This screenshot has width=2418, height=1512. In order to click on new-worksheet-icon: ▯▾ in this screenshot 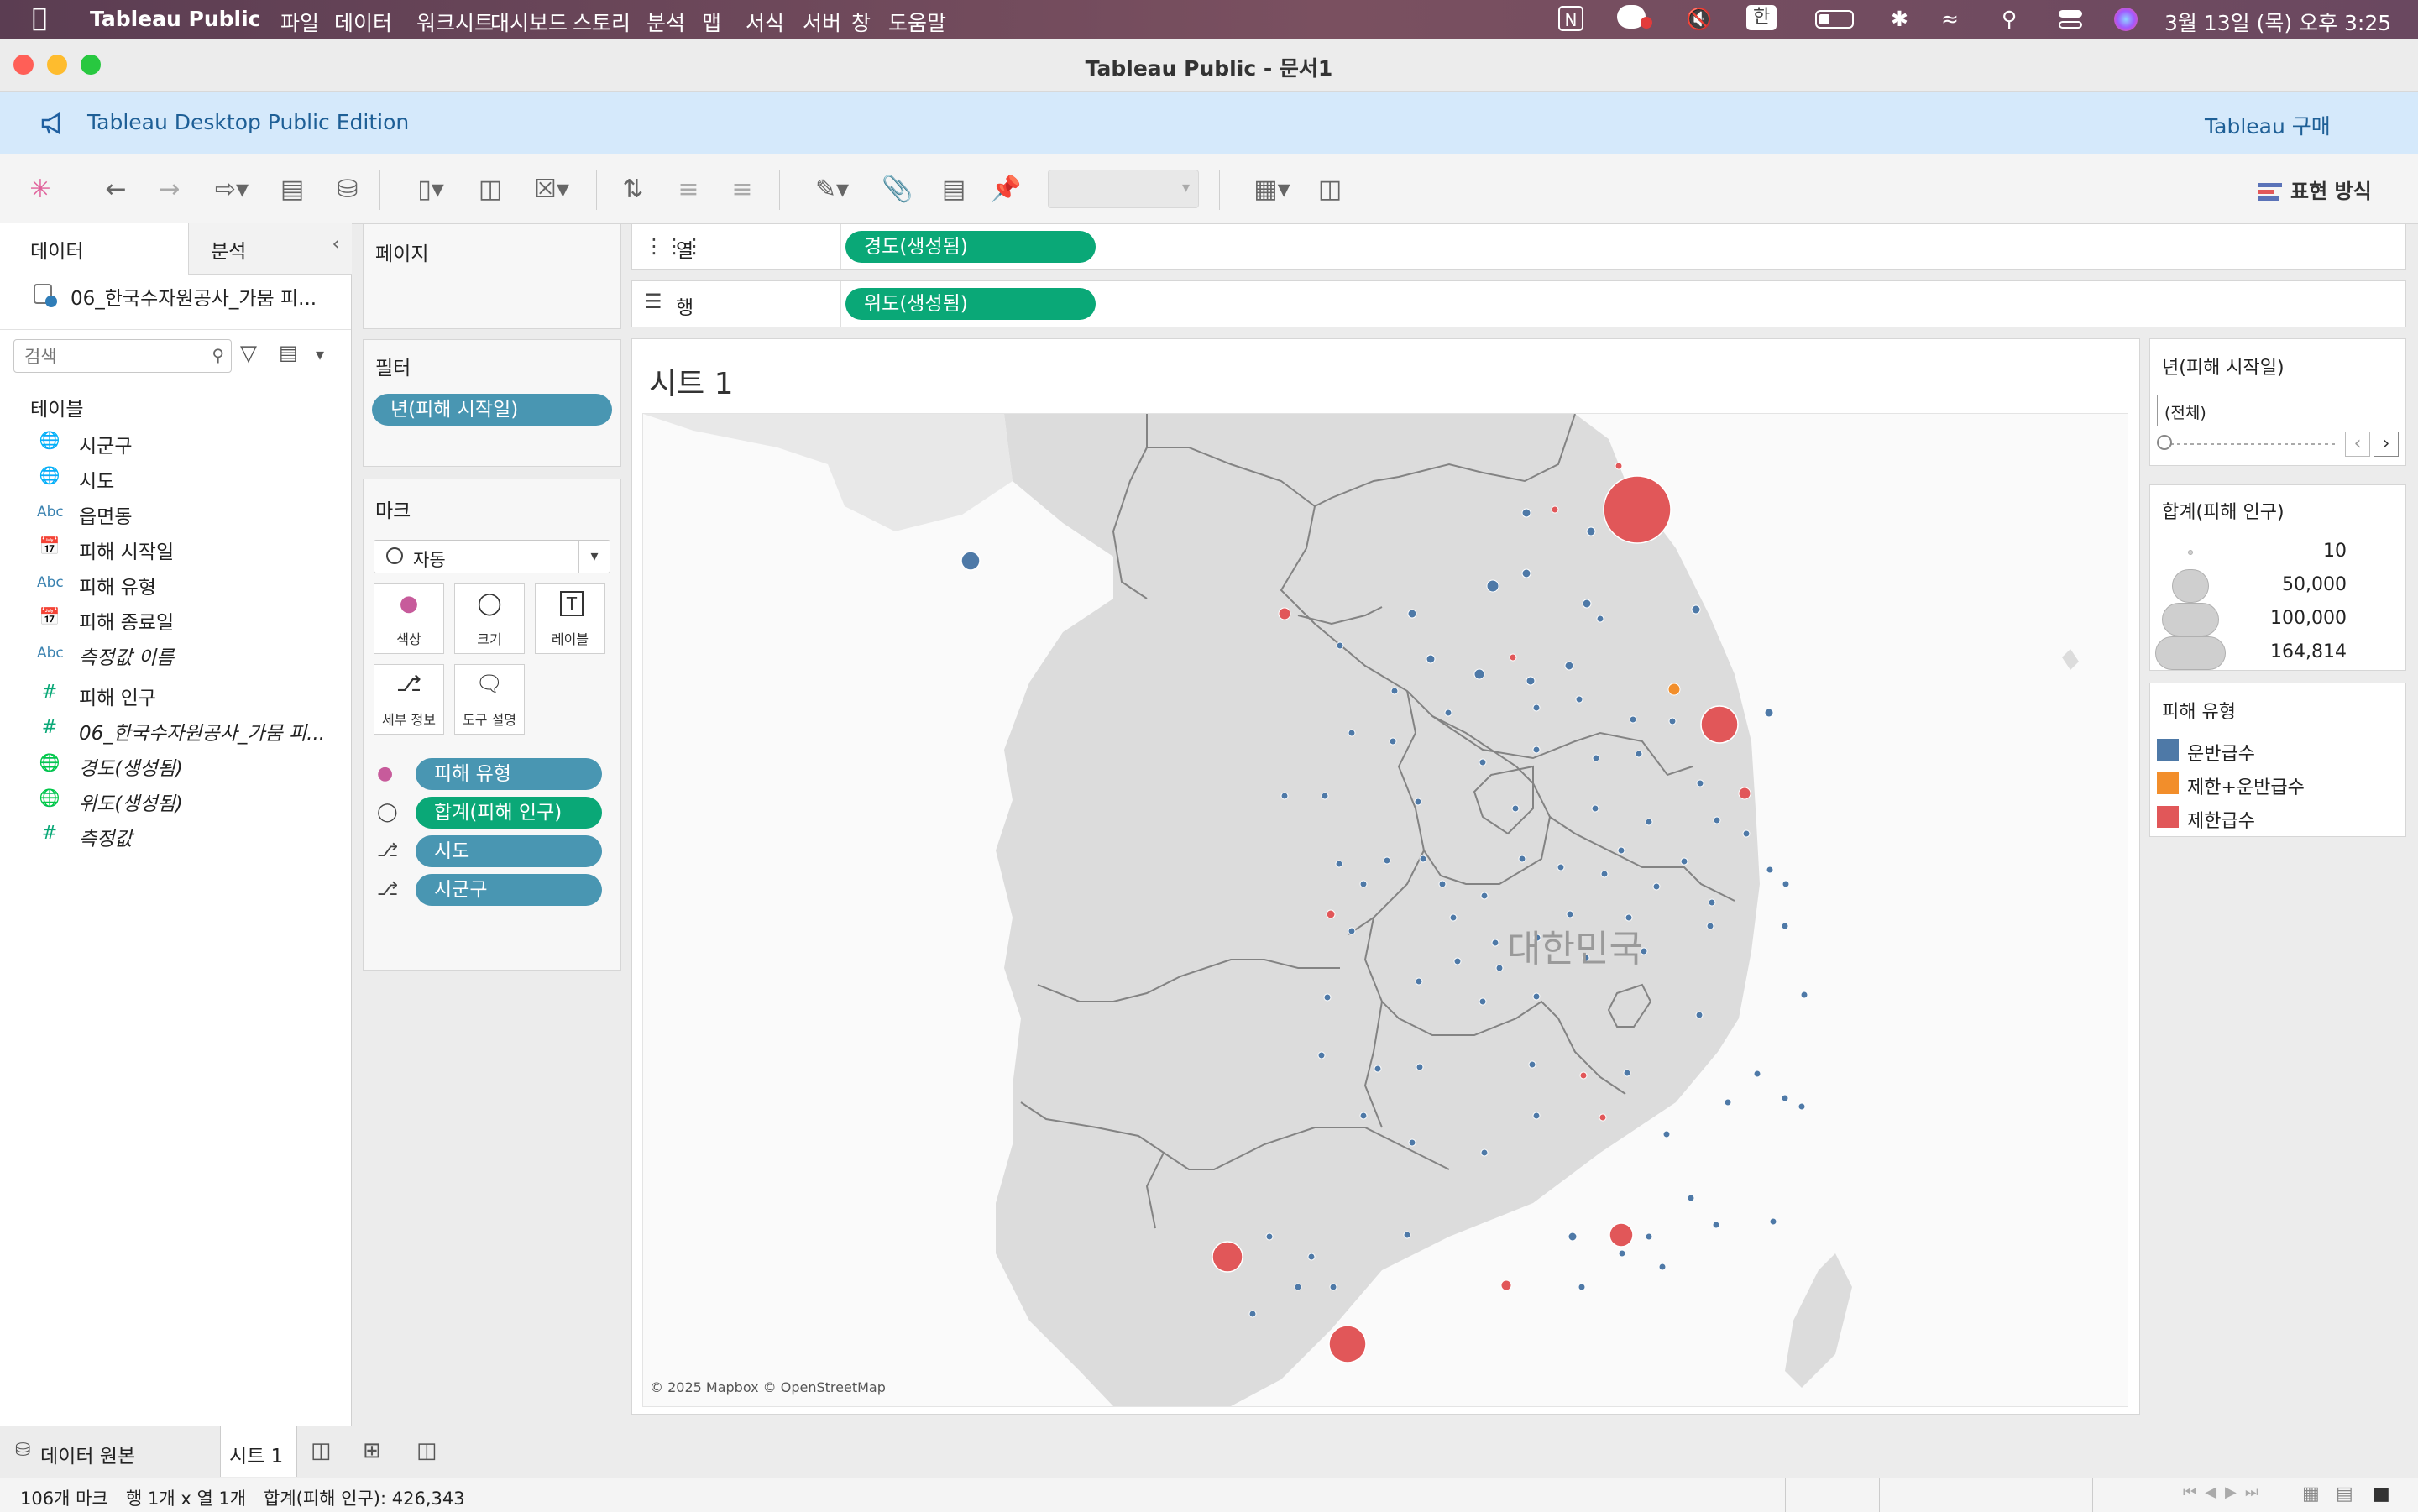, I will do `click(430, 190)`.